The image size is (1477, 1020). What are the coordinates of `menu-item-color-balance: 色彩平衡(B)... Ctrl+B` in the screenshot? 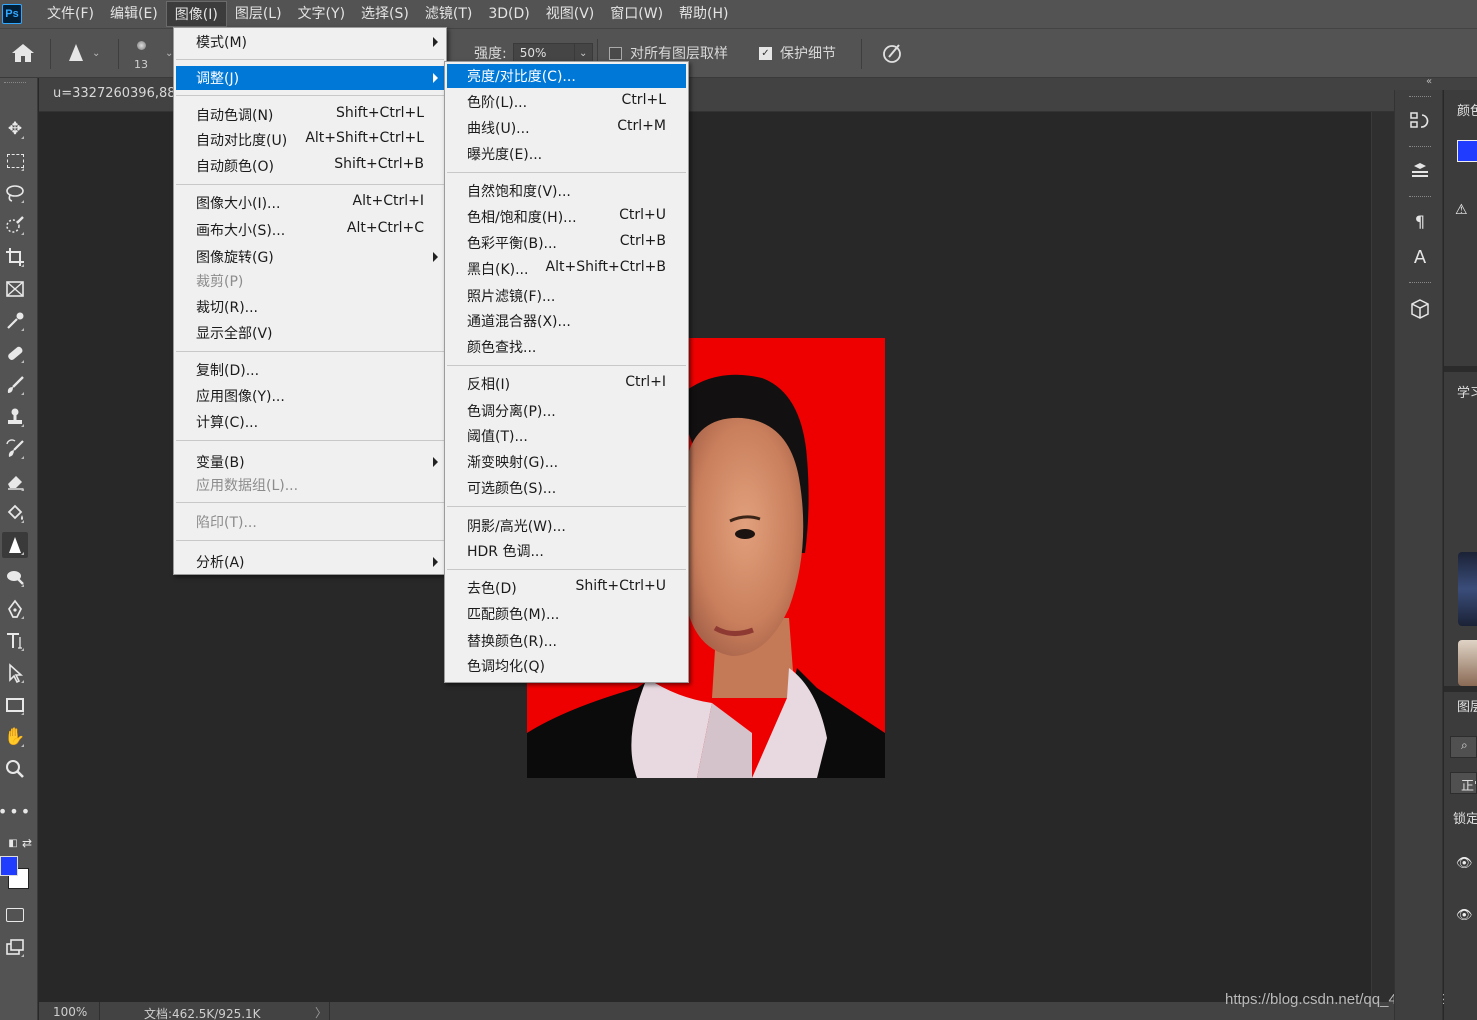 It's located at (566, 243).